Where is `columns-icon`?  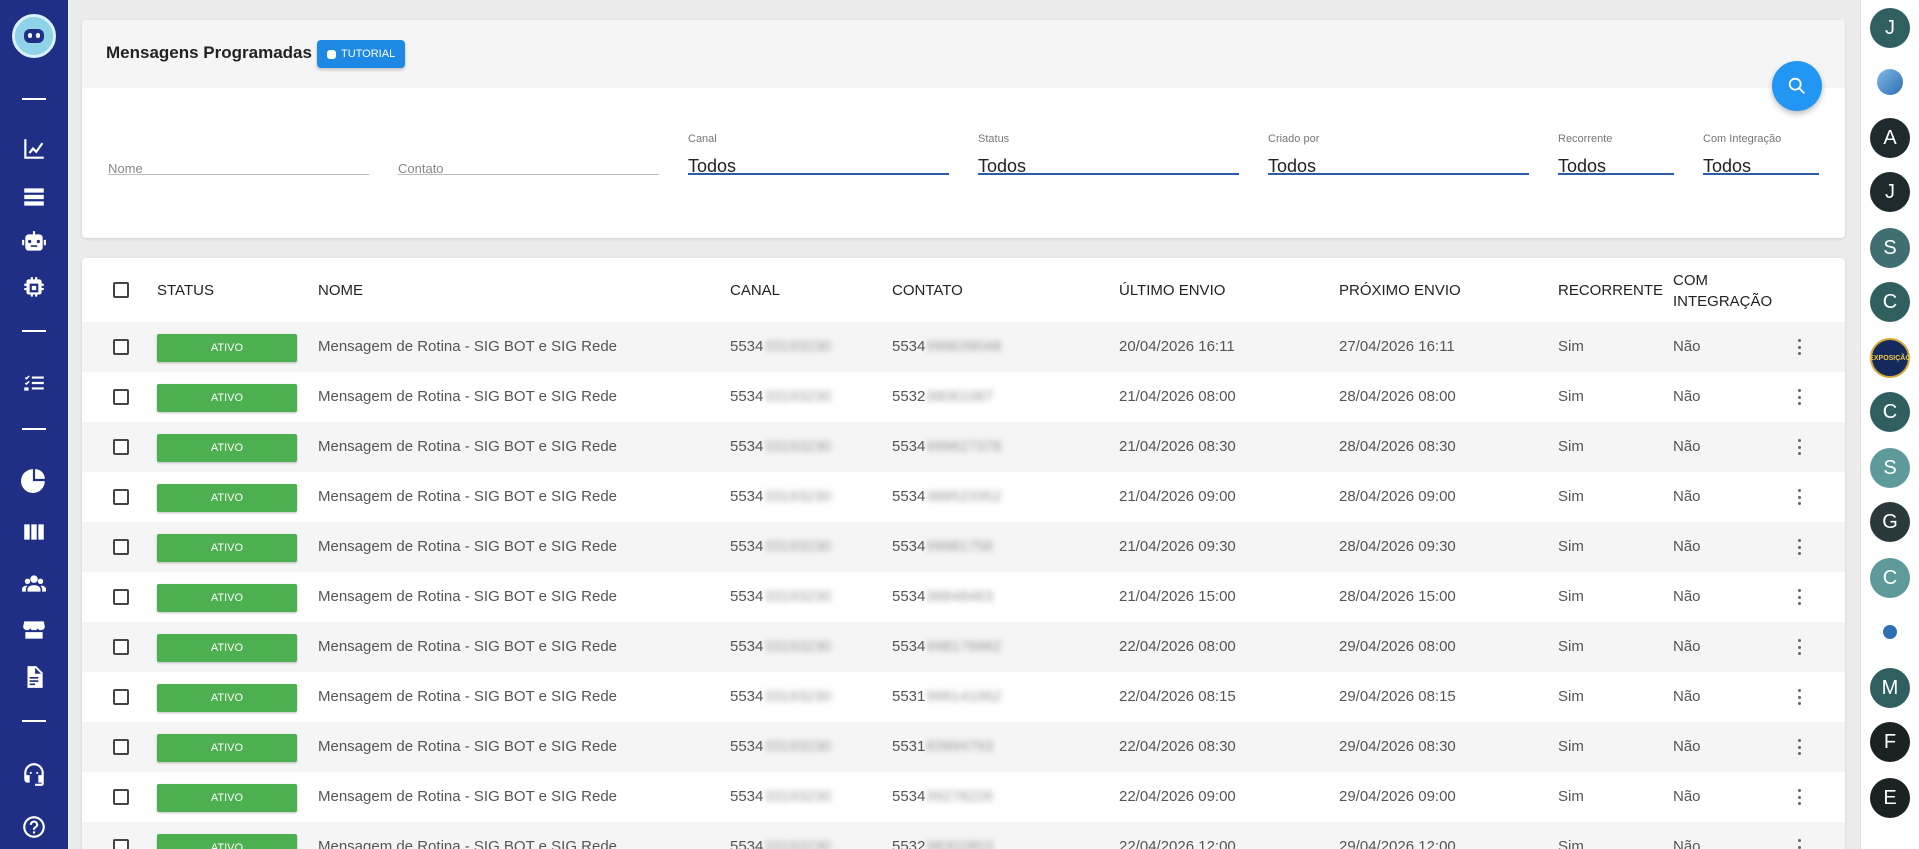 columns-icon is located at coordinates (34, 532).